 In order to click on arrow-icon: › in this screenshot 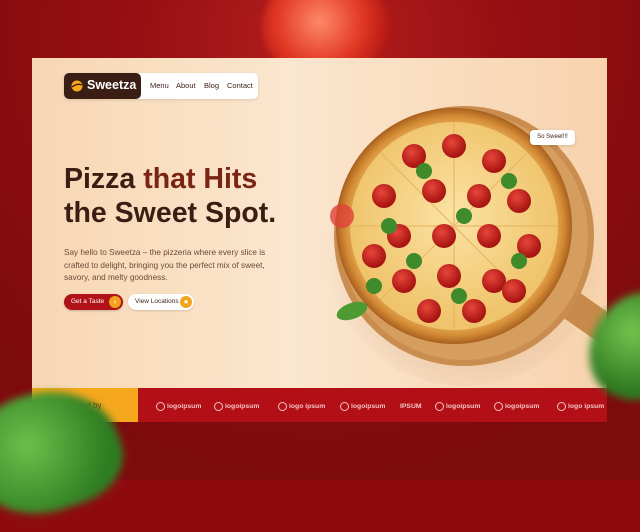, I will do `click(115, 302)`.